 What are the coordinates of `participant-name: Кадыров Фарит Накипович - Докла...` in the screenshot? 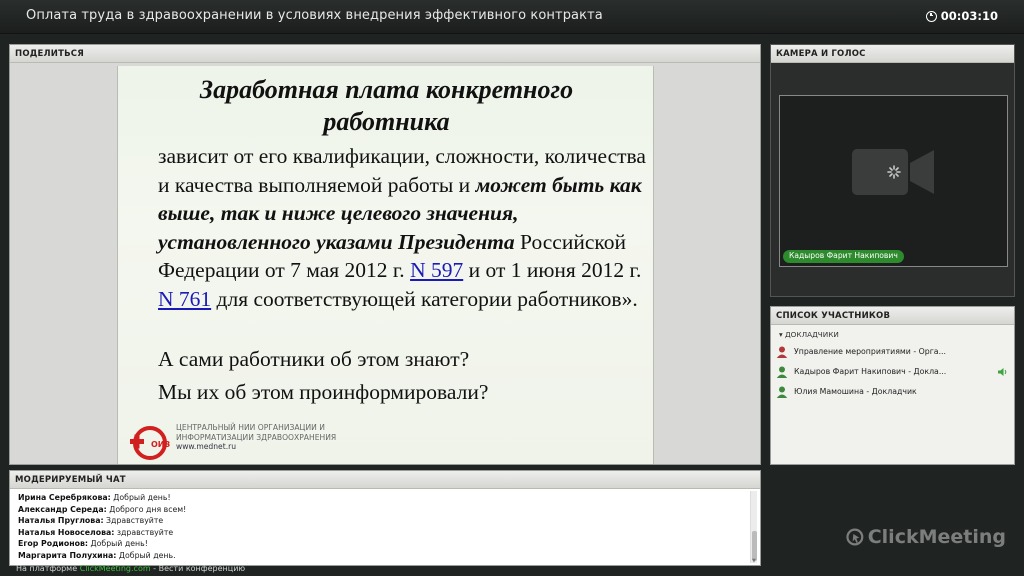 It's located at (870, 371).